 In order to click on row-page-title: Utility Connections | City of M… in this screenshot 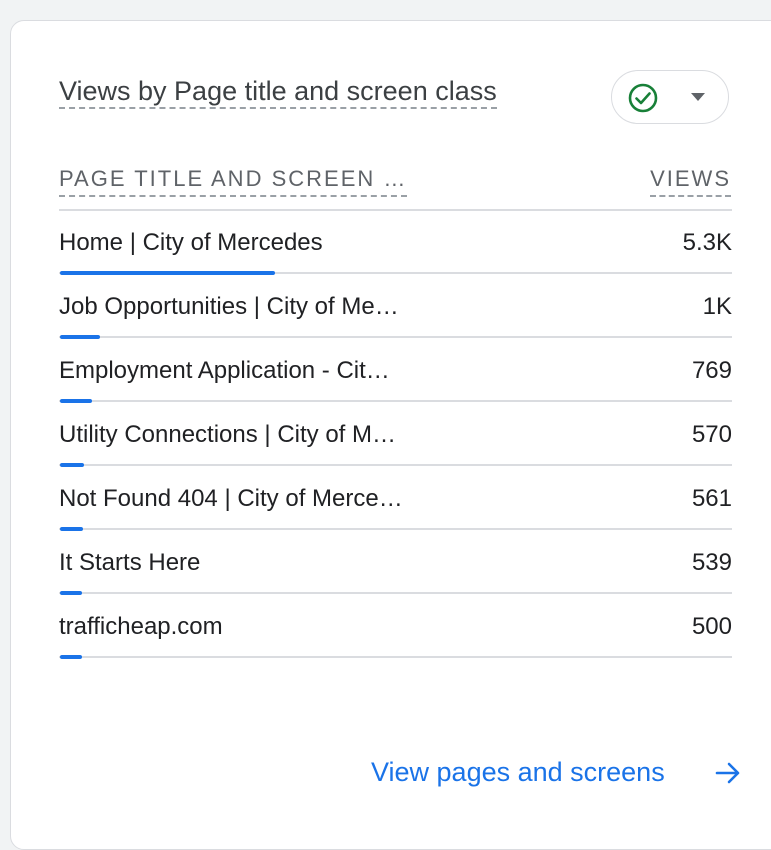, I will do `click(227, 434)`.